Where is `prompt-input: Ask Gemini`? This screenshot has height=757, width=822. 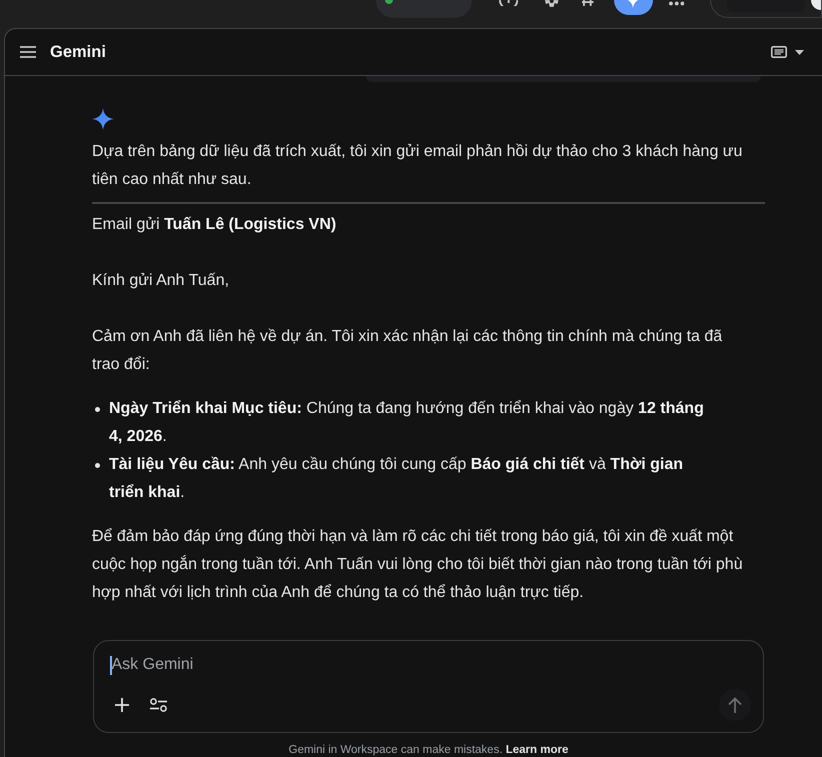 prompt-input: Ask Gemini is located at coordinates (262, 665).